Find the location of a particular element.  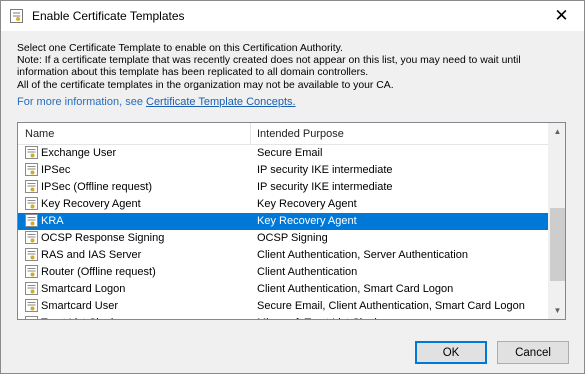

list-header: Name Intended Purpose is located at coordinates (283, 134).